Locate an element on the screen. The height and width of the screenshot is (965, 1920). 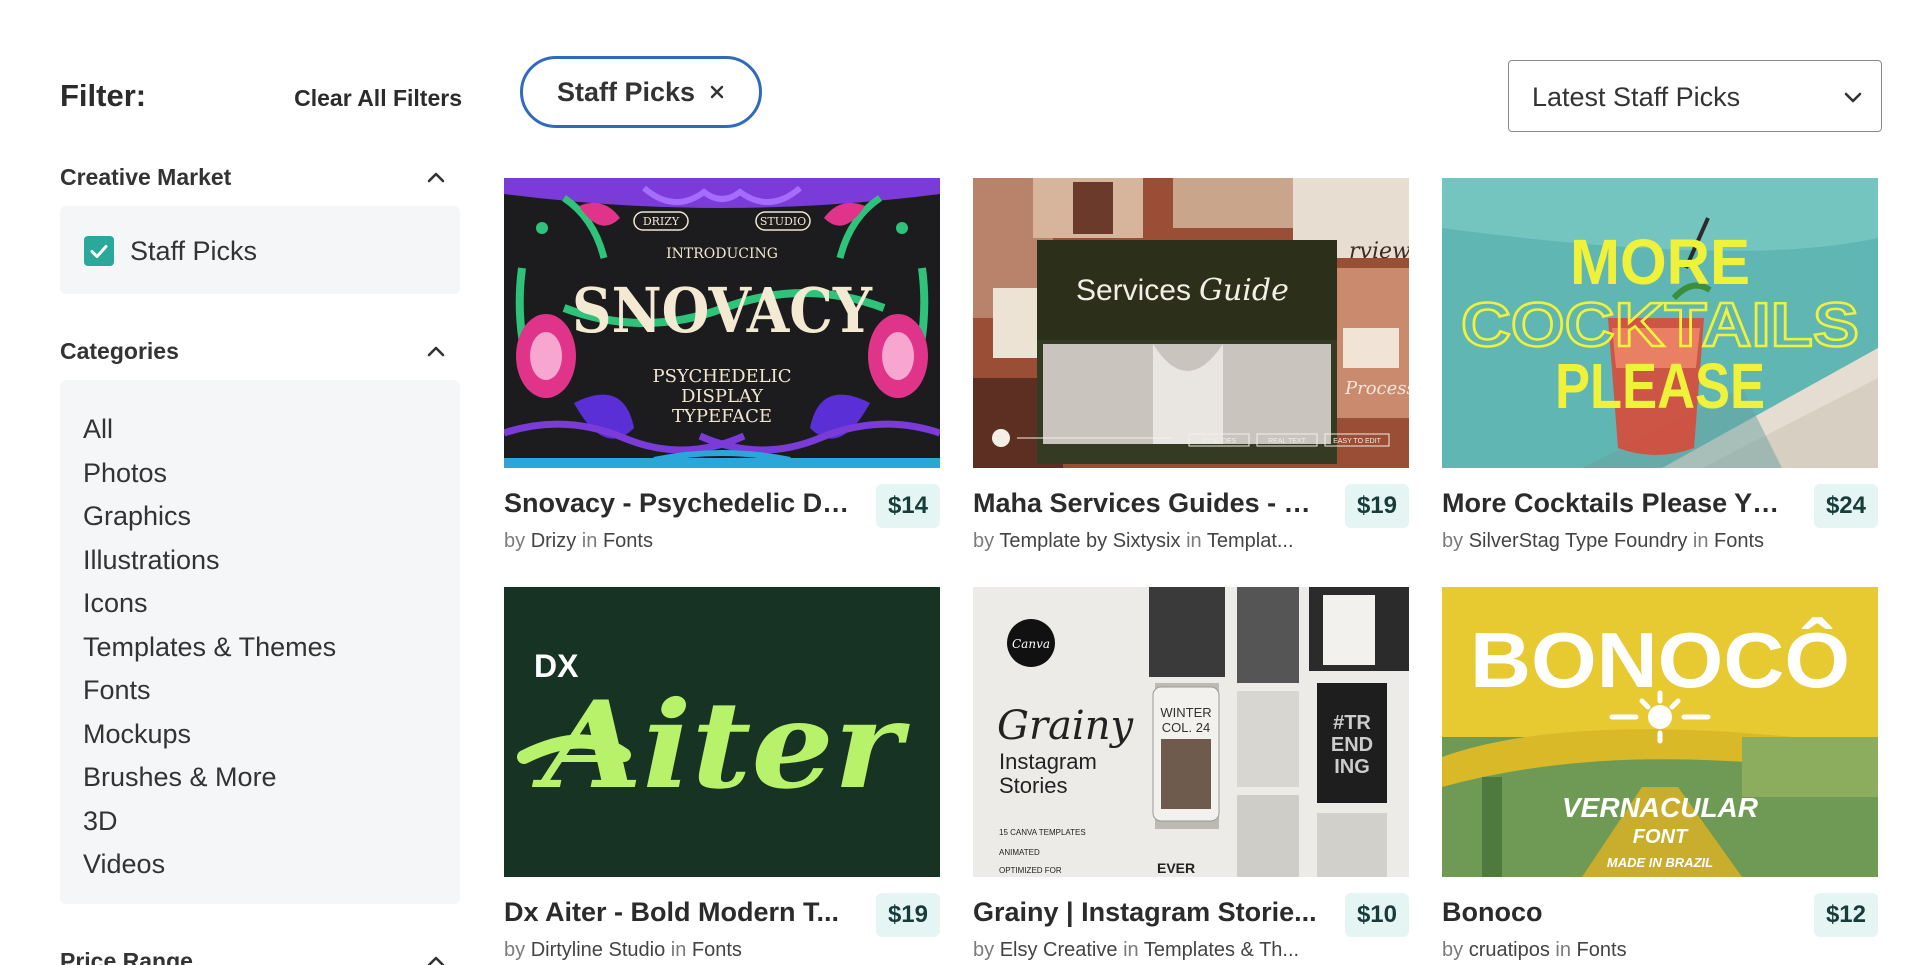
thumb-text: 15 CANVA TEMPLATES is located at coordinates (1042, 832).